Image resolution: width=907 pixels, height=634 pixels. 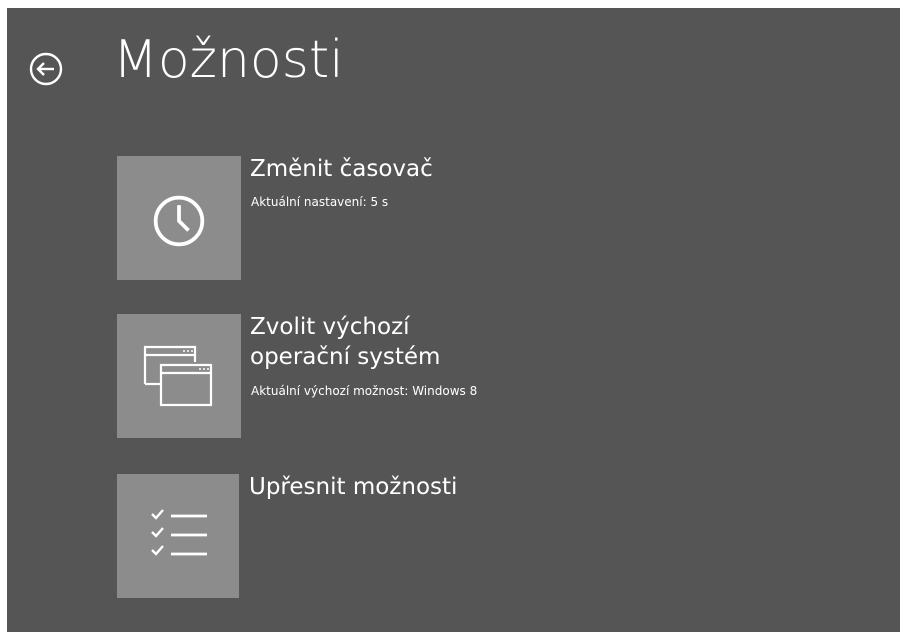 I want to click on clock-tile, so click(x=179, y=218).